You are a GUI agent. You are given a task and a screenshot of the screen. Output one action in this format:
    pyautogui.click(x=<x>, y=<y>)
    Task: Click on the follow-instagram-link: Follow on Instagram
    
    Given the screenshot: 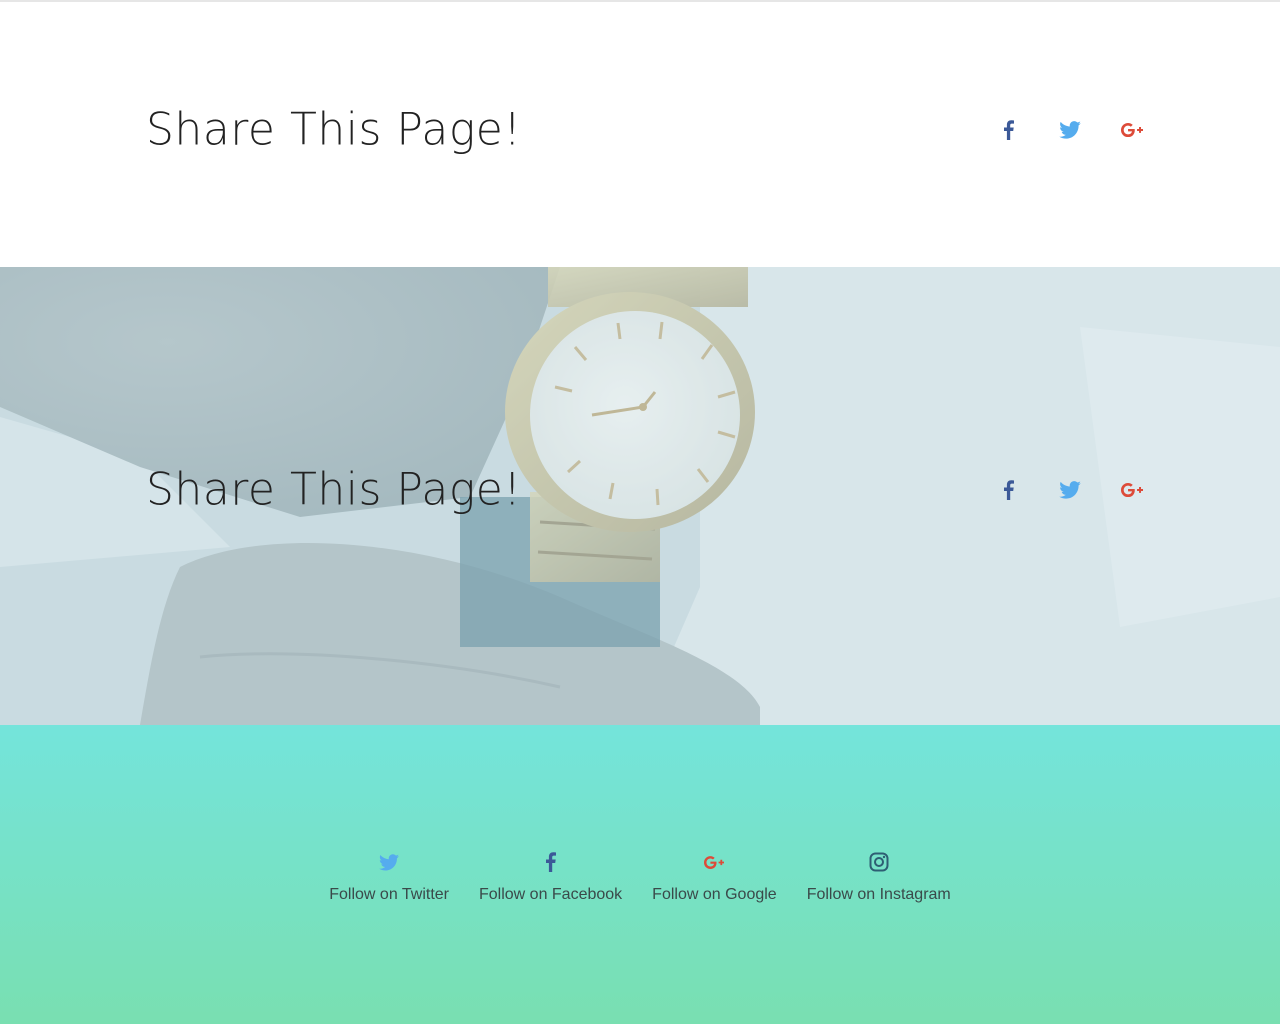 What is the action you would take?
    pyautogui.click(x=879, y=877)
    